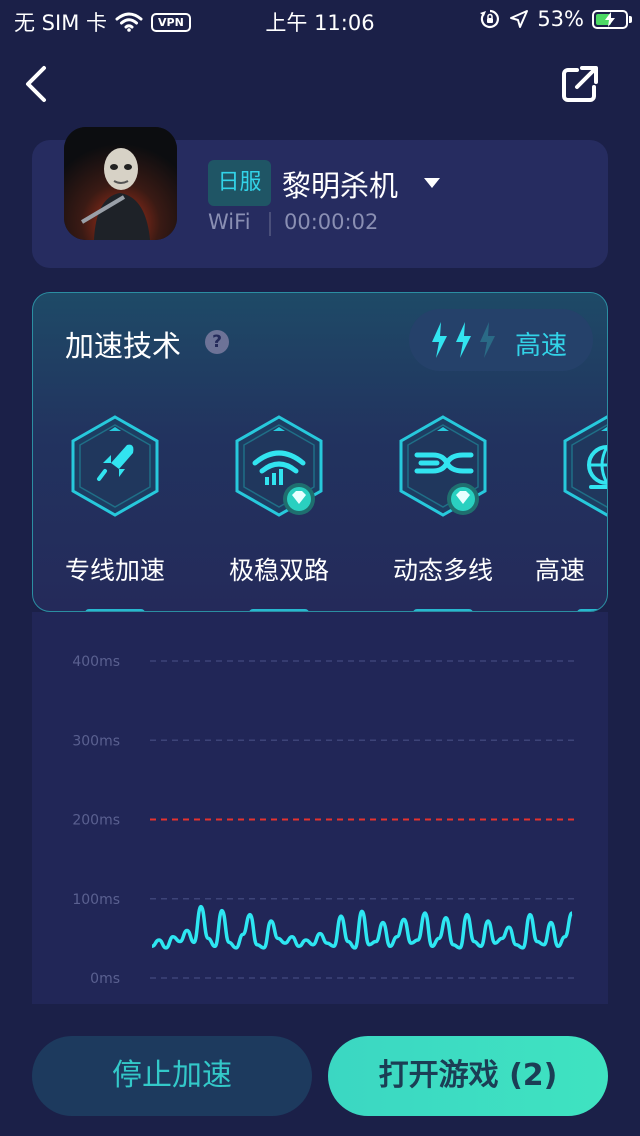 The width and height of the screenshot is (640, 1136). What do you see at coordinates (560, 570) in the screenshot?
I see `feature-label: 高速` at bounding box center [560, 570].